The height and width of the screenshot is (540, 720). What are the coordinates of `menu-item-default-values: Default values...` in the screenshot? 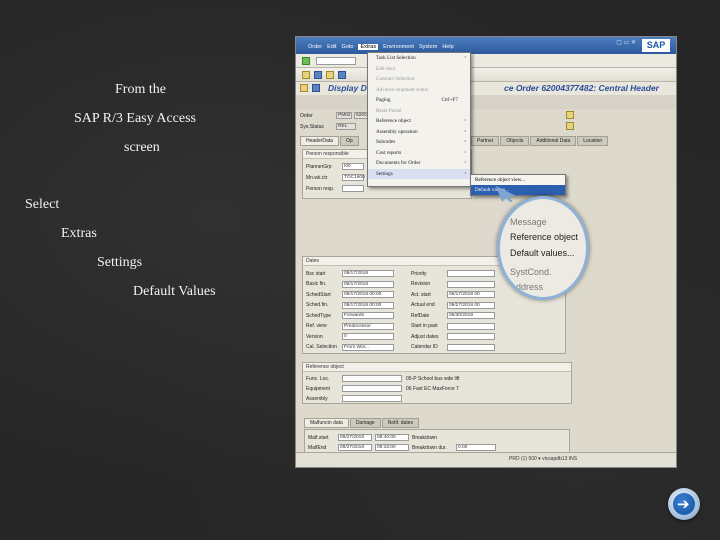 It's located at (518, 190).